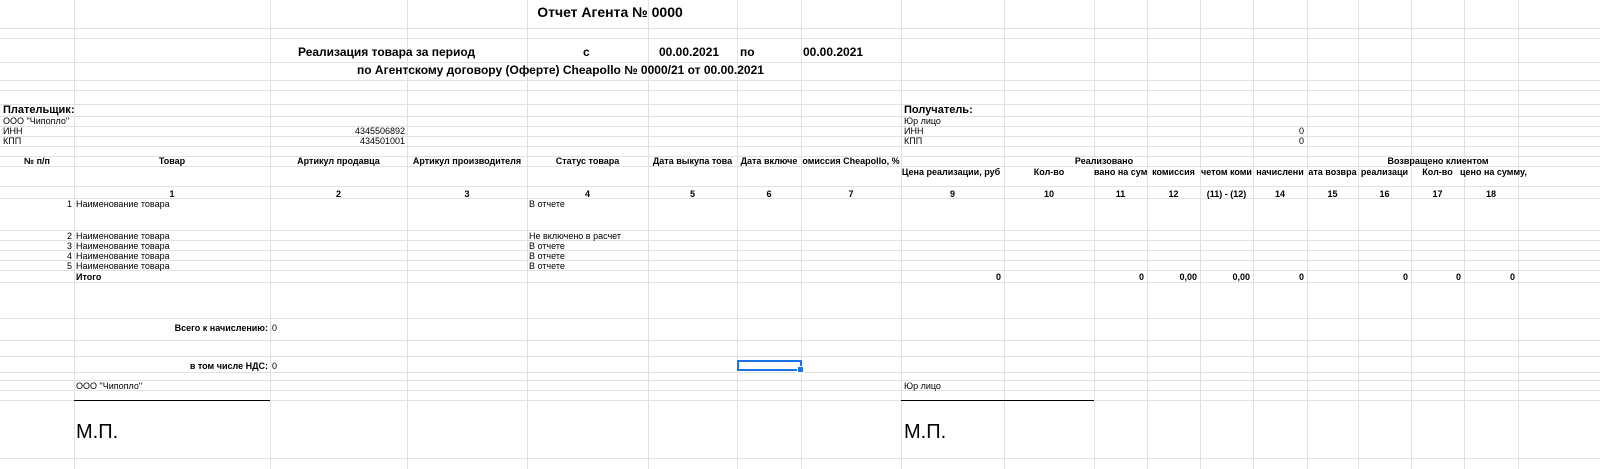  I want to click on total-c18: 0, so click(1512, 277).